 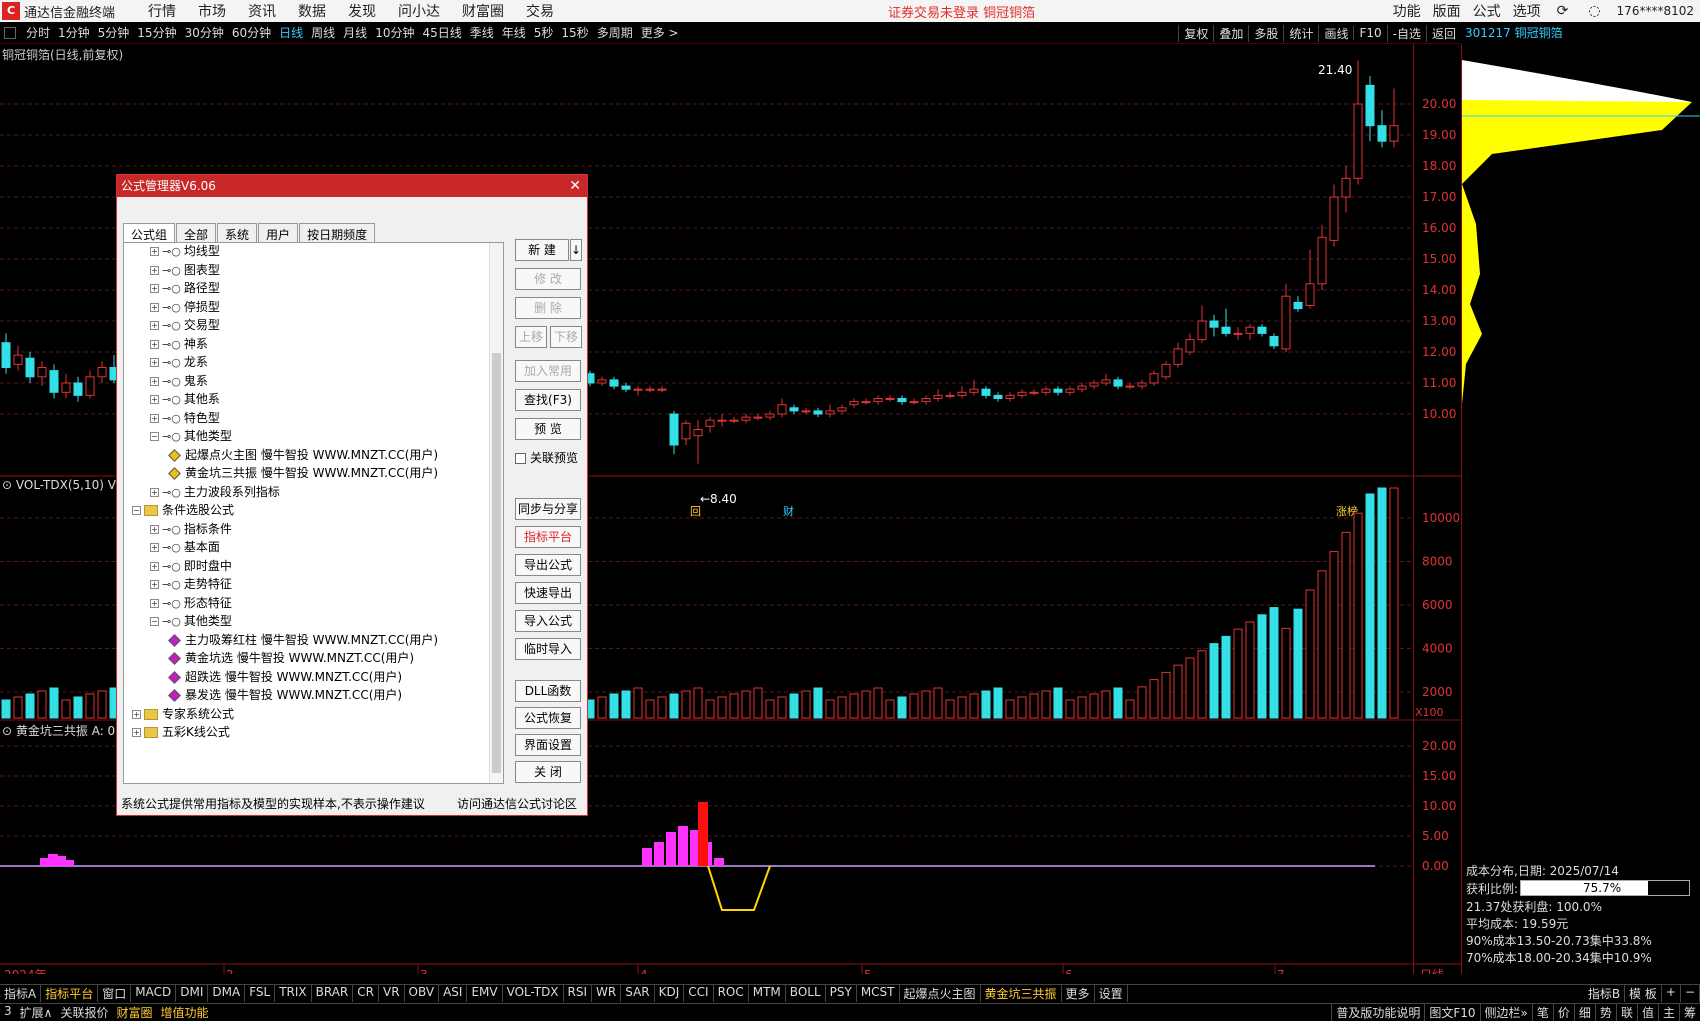 What do you see at coordinates (262, 12) in the screenshot?
I see `menu-item: 资讯` at bounding box center [262, 12].